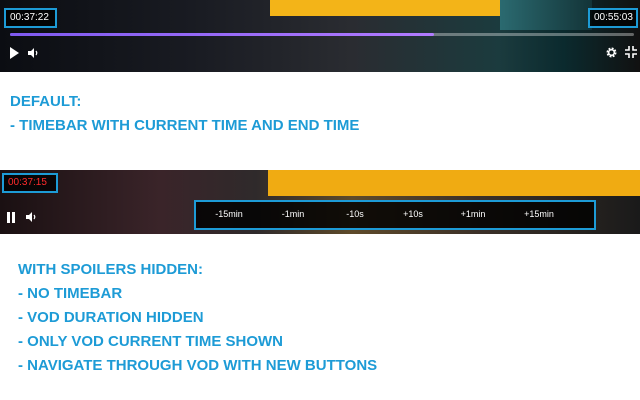  What do you see at coordinates (198, 365) in the screenshot?
I see `caption-line: - NAVIGATE THROUGH VOD WITH NEW BUTTONS` at bounding box center [198, 365].